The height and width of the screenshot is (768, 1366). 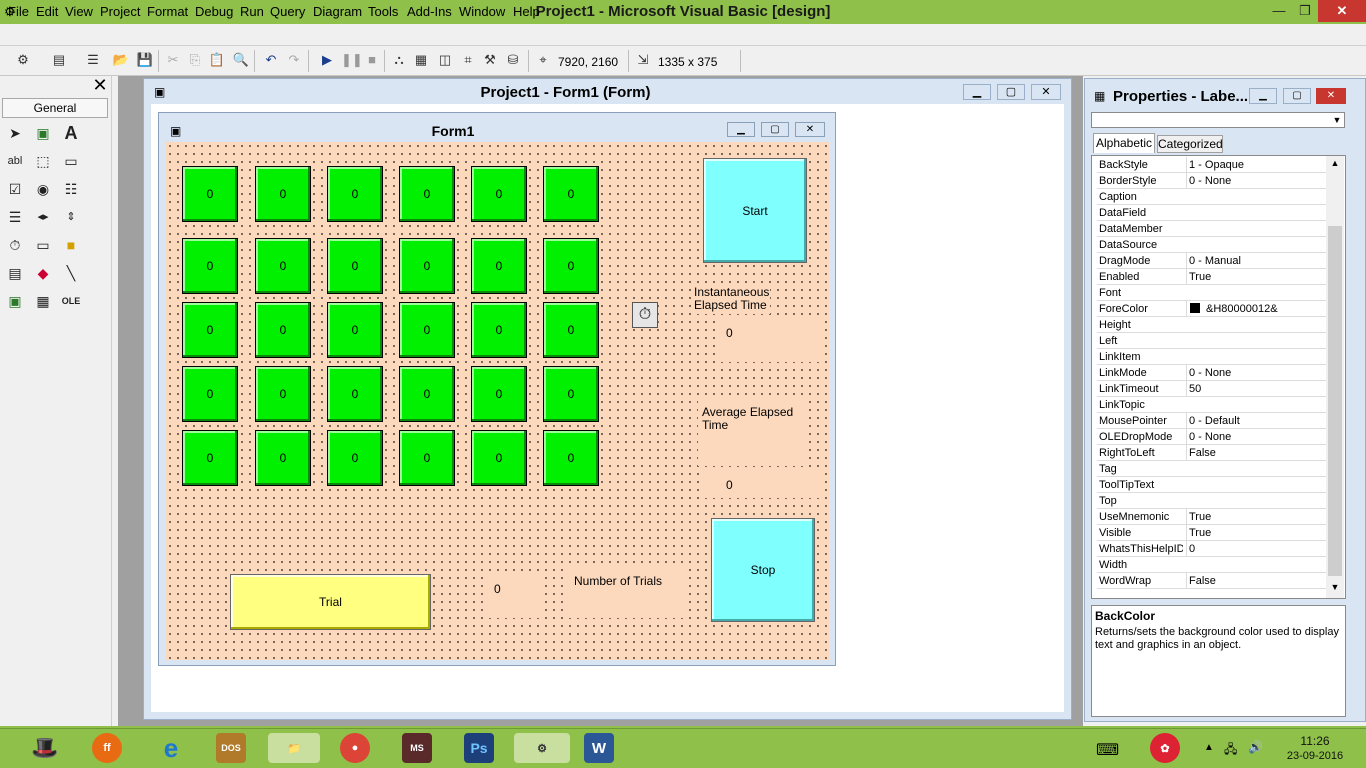 What do you see at coordinates (43, 245) in the screenshot?
I see `drivelistbox-icon: ▭` at bounding box center [43, 245].